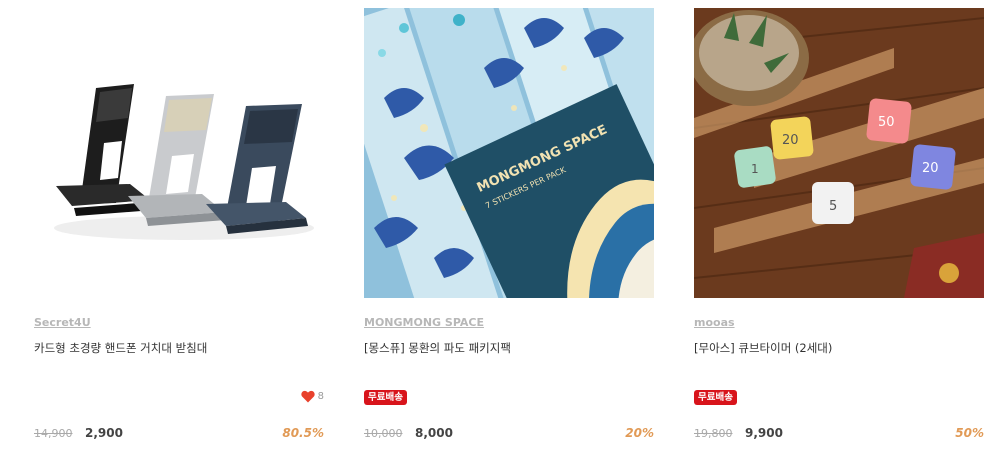  I want to click on price-row: 19,800 9,900 50%, so click(839, 433).